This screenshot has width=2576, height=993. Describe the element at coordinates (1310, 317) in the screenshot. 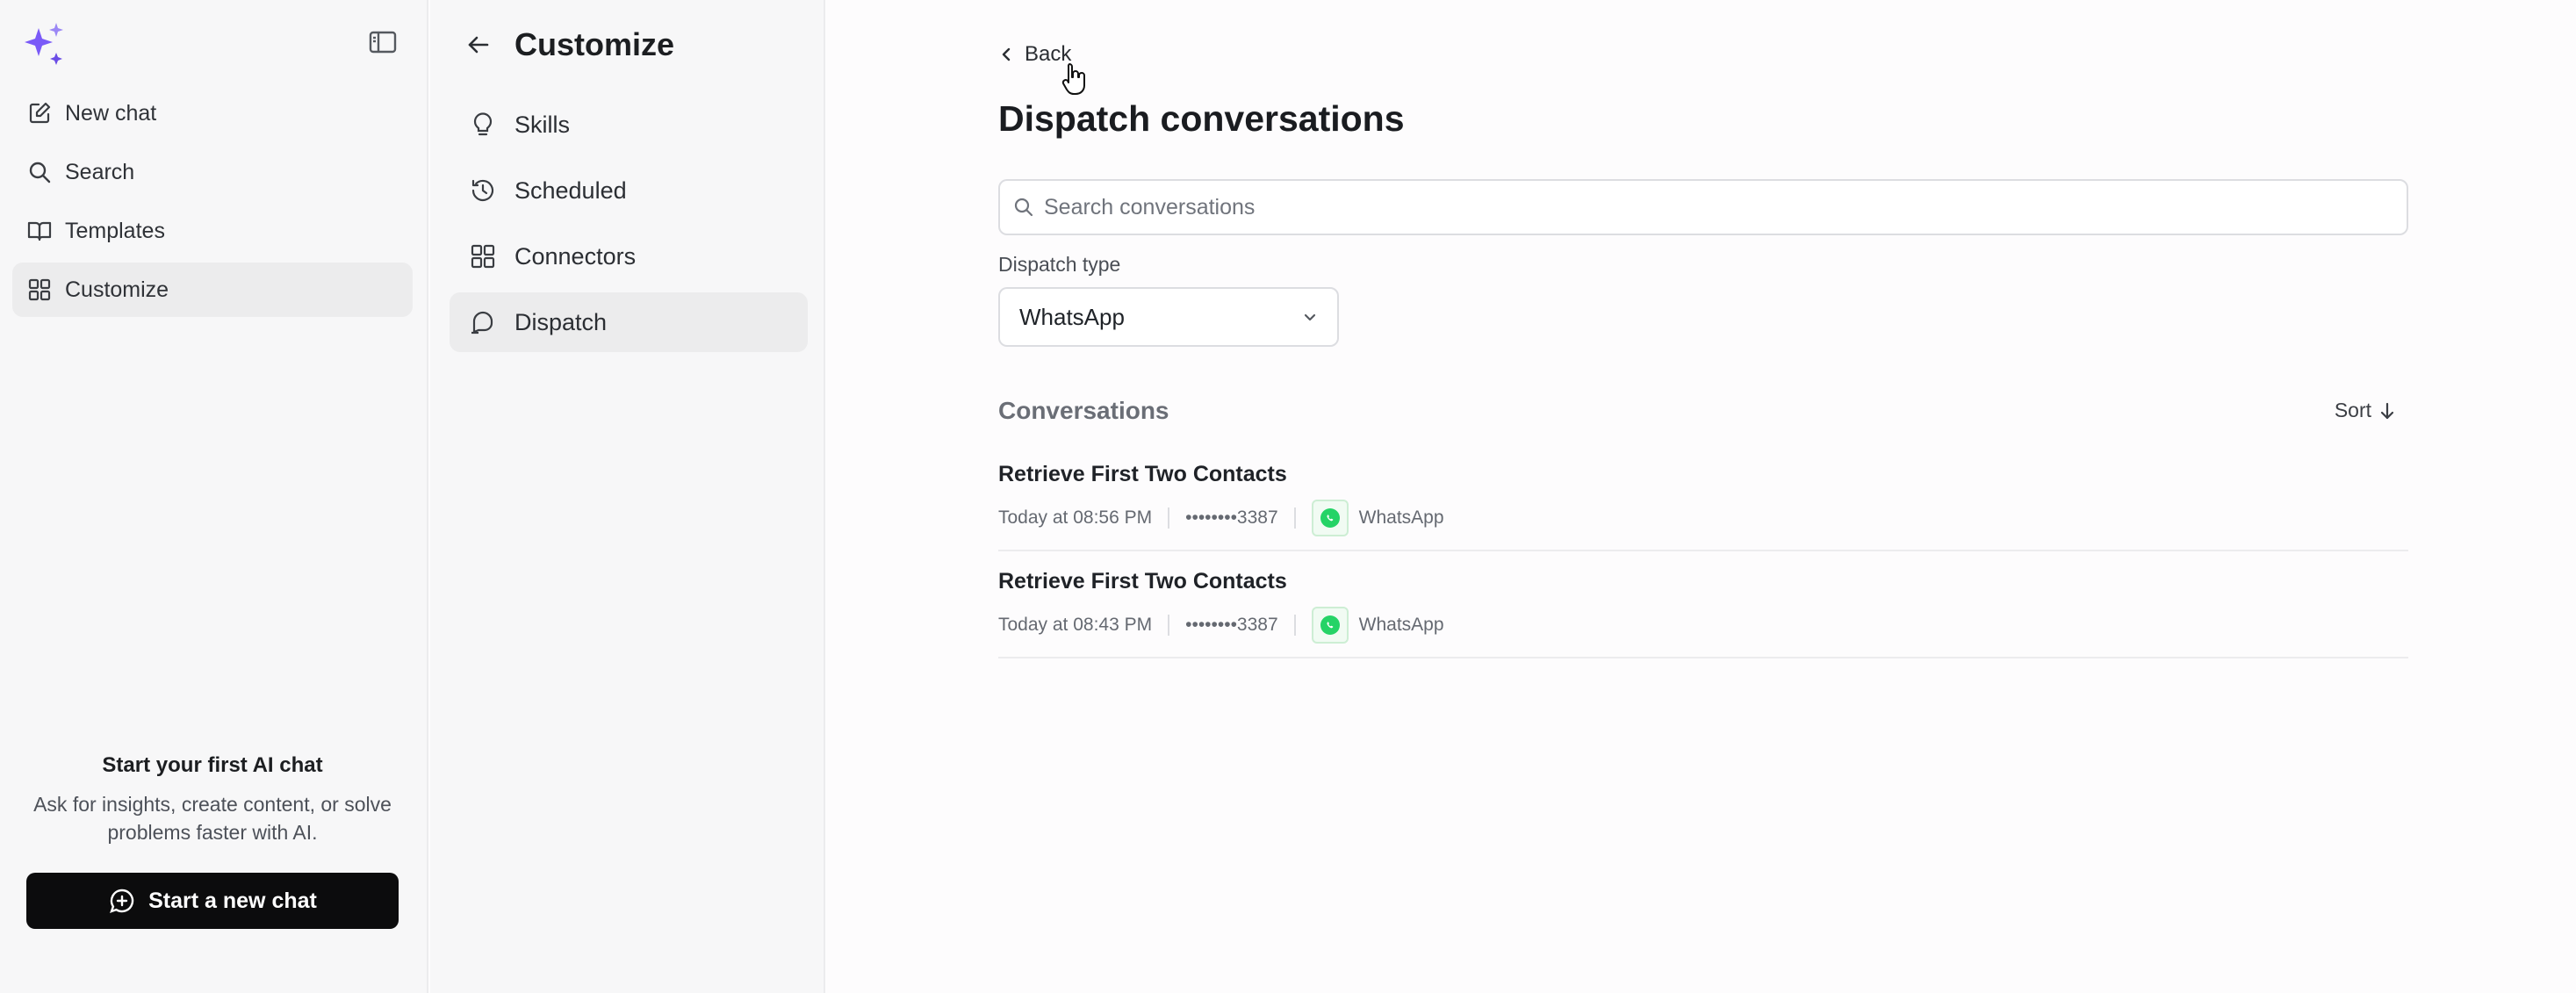

I see `chevron-down-icon` at that location.